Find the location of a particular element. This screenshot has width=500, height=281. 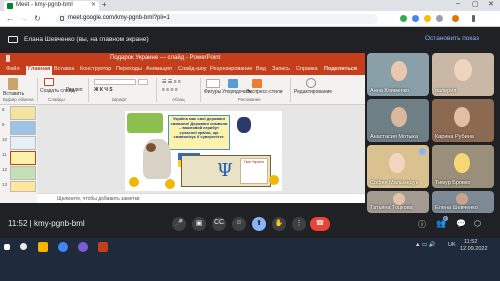

participant-tile: Тимур Бровко is located at coordinates (463, 166).